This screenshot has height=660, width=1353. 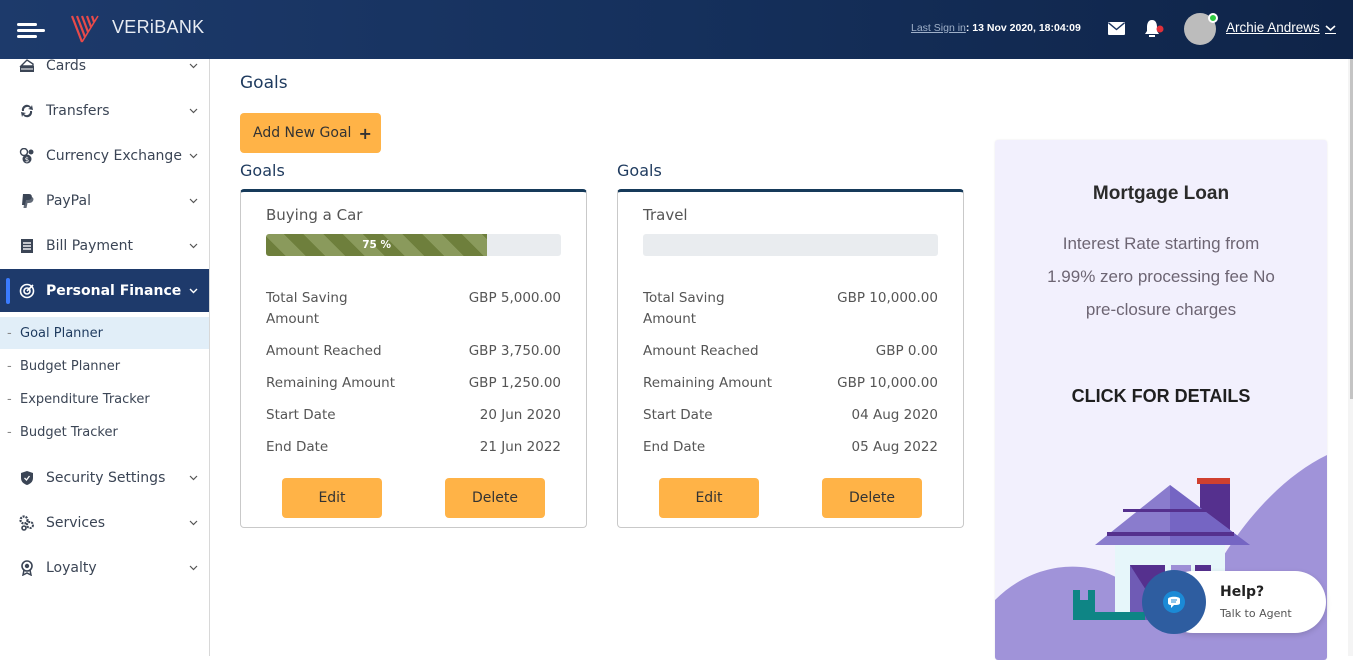 I want to click on help-chat-widget: Help? Talk to Agent, so click(x=1234, y=602).